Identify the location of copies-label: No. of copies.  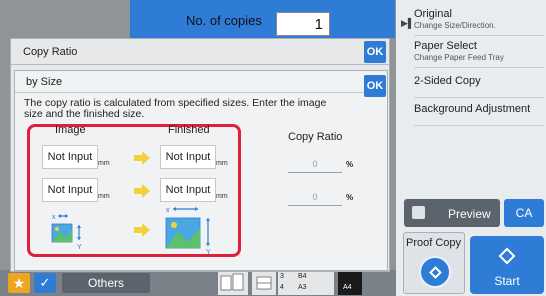
(224, 20).